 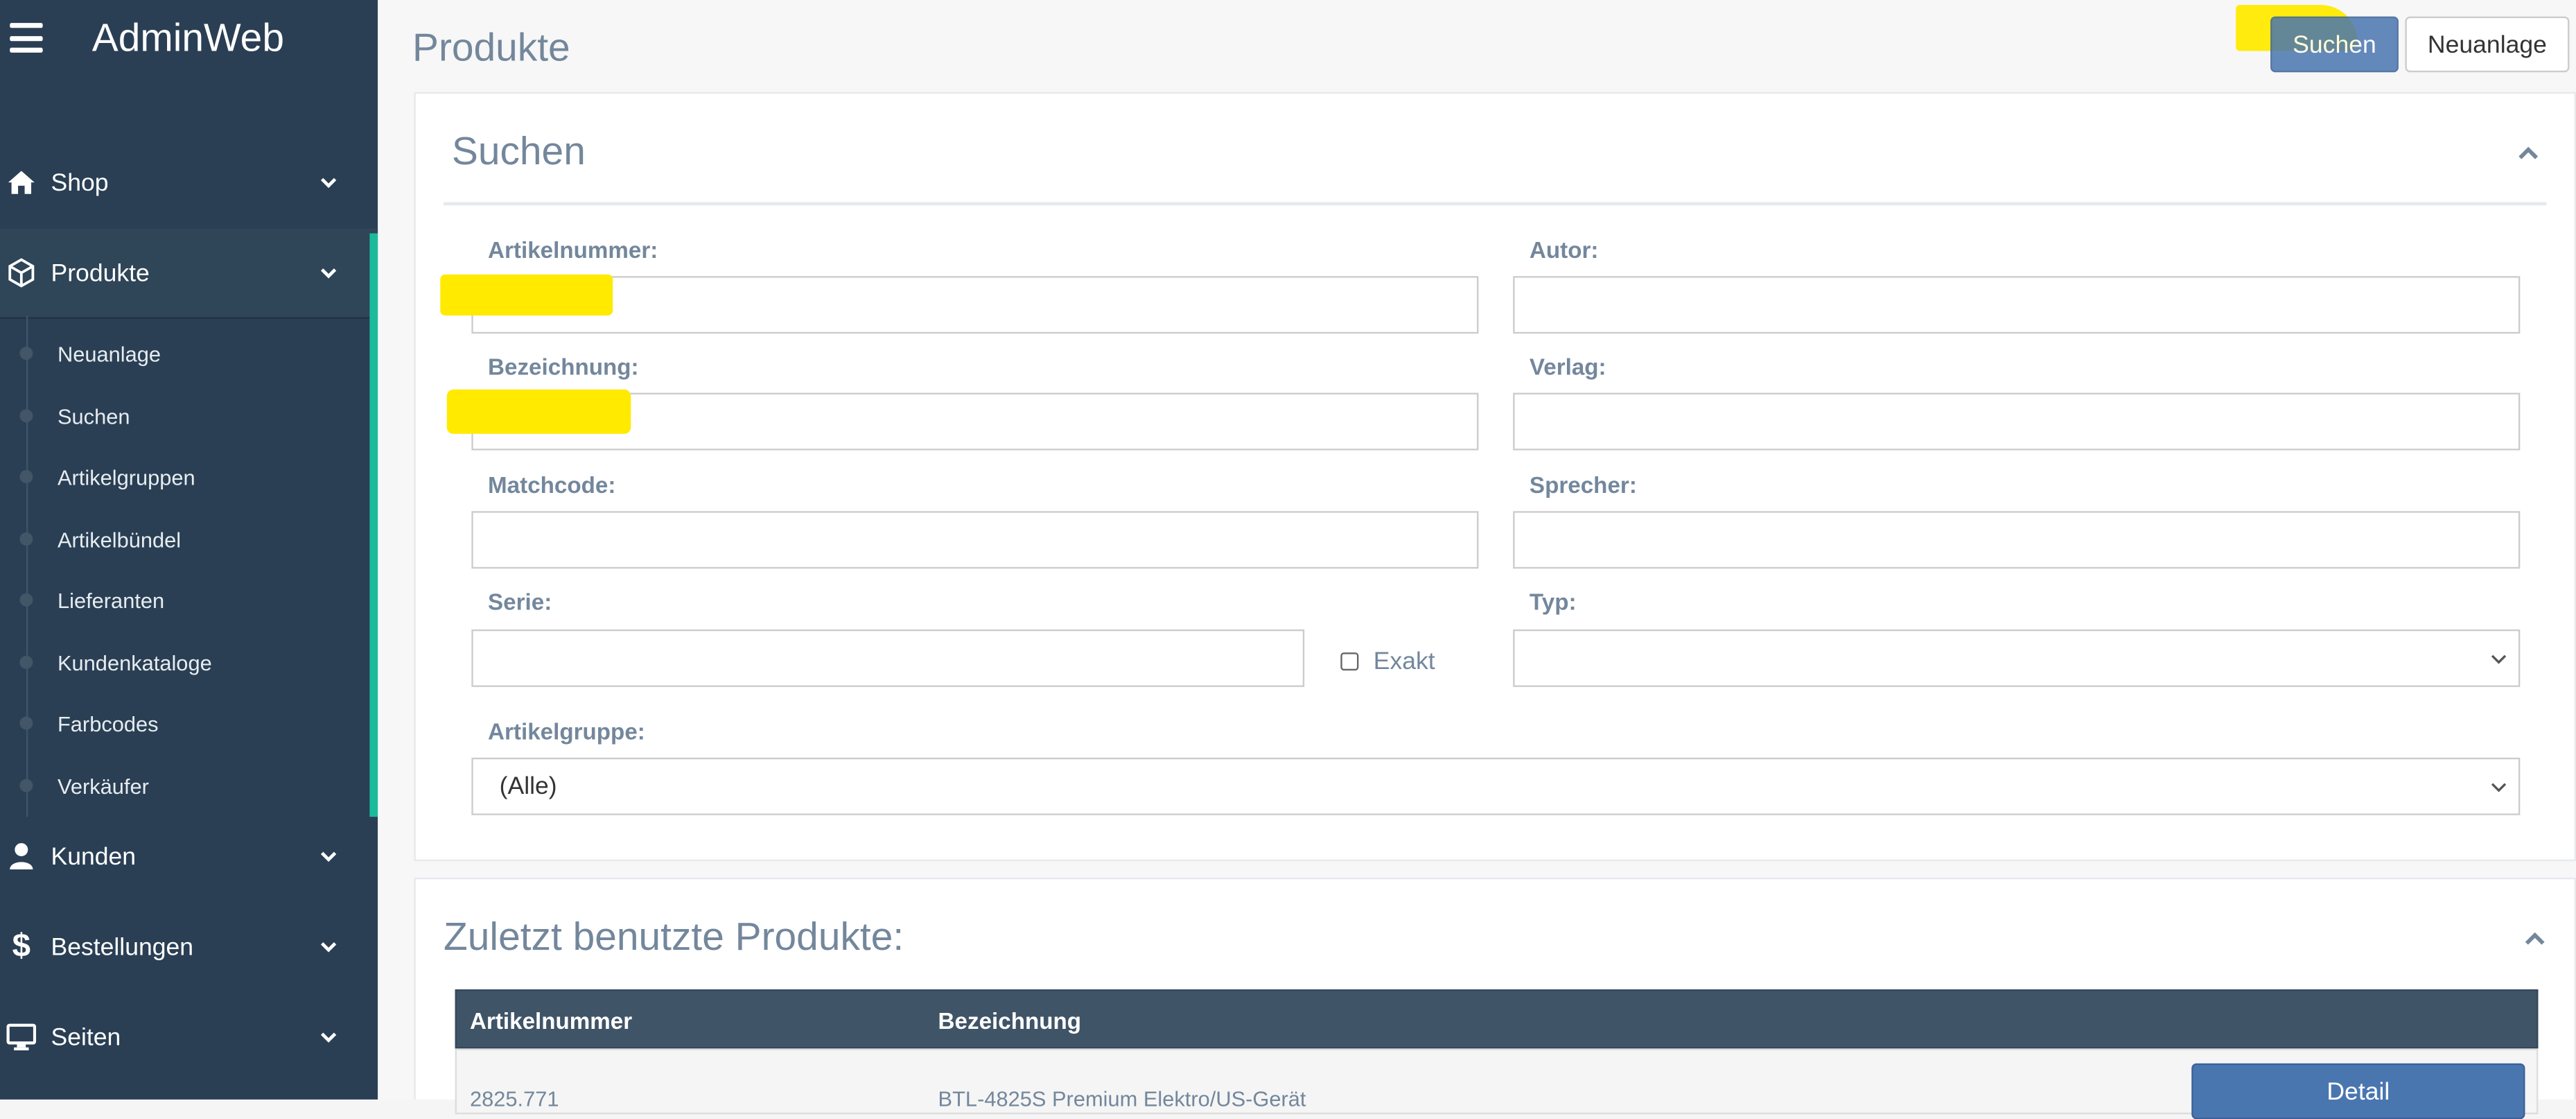 I want to click on submenu-label: Verkäufer, so click(x=103, y=785).